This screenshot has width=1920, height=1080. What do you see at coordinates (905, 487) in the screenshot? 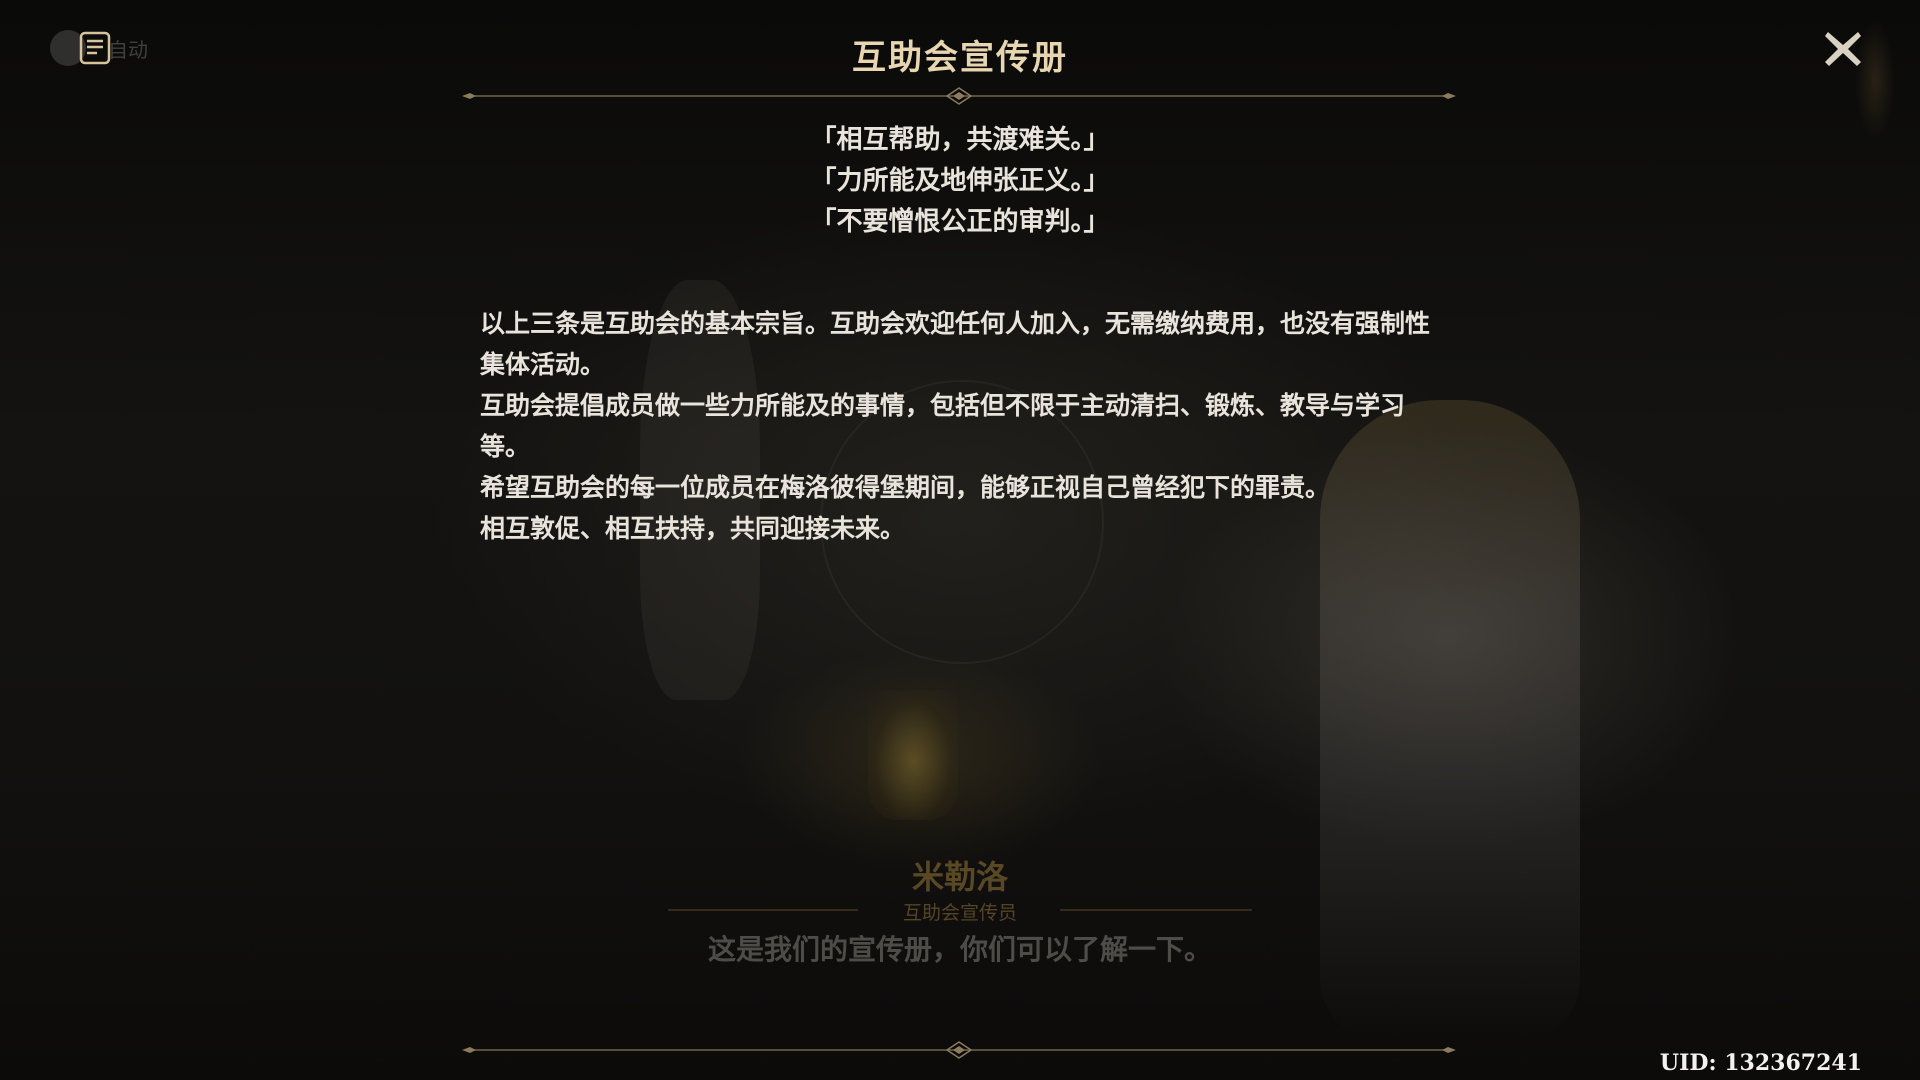
I see `body-paragraph: 希望互助会的每一位成员在梅洛彼得堡期间，能够正视自己曾经犯下的罪责。` at bounding box center [905, 487].